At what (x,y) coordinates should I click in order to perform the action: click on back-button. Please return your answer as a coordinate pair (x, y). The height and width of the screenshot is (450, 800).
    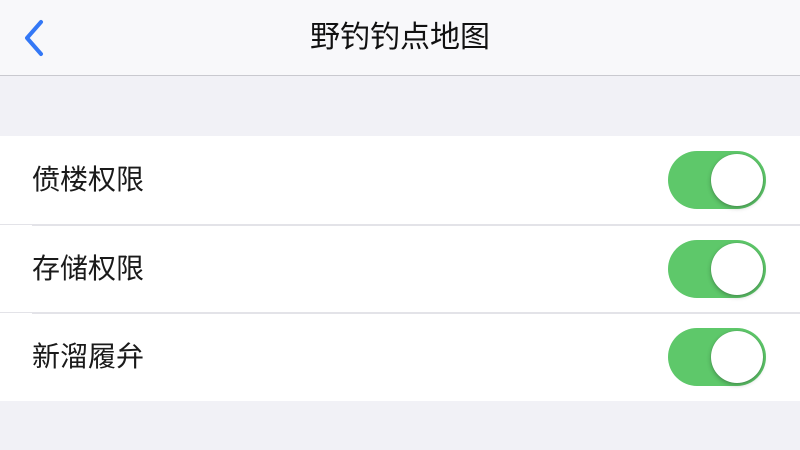
    Looking at the image, I should click on (34, 38).